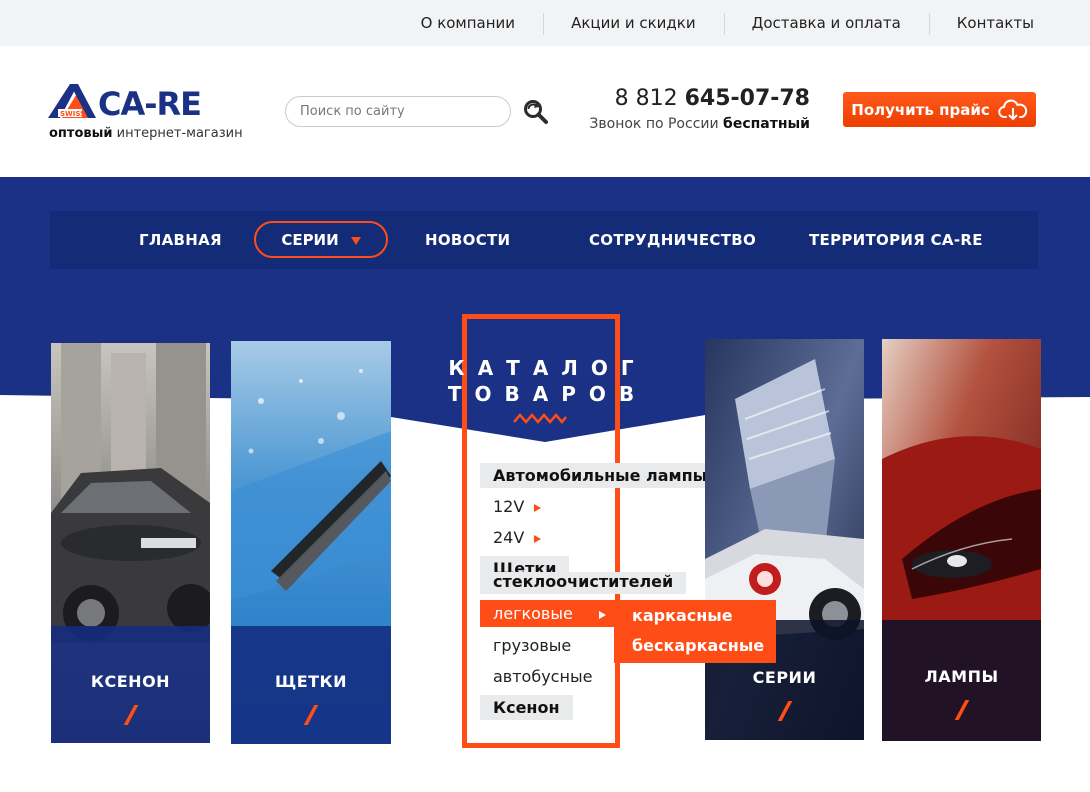 The image size is (1090, 792). I want to click on catalog-trucks: грузовые, so click(525, 645).